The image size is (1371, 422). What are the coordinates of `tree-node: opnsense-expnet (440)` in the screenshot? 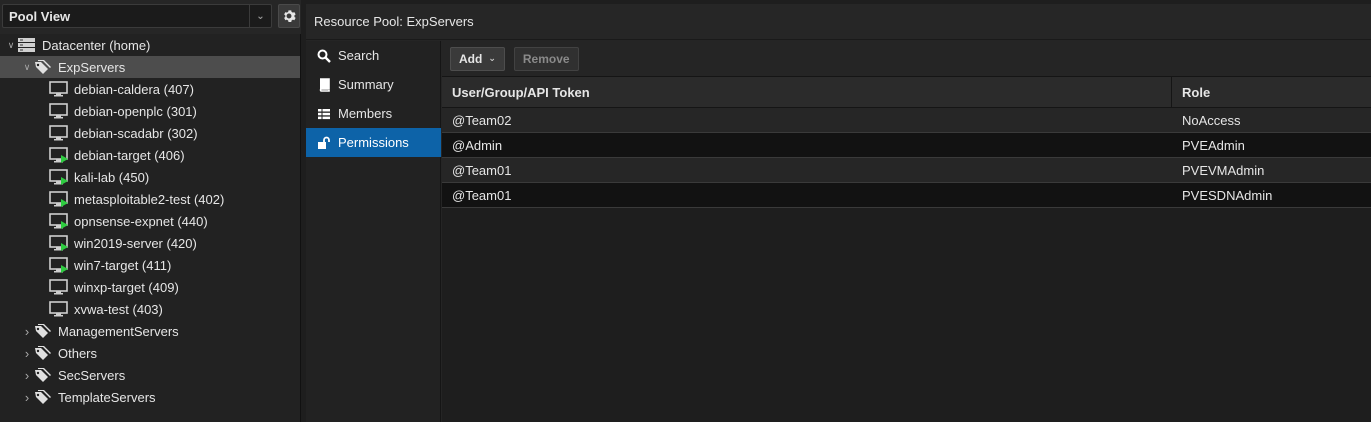 It's located at (150, 221).